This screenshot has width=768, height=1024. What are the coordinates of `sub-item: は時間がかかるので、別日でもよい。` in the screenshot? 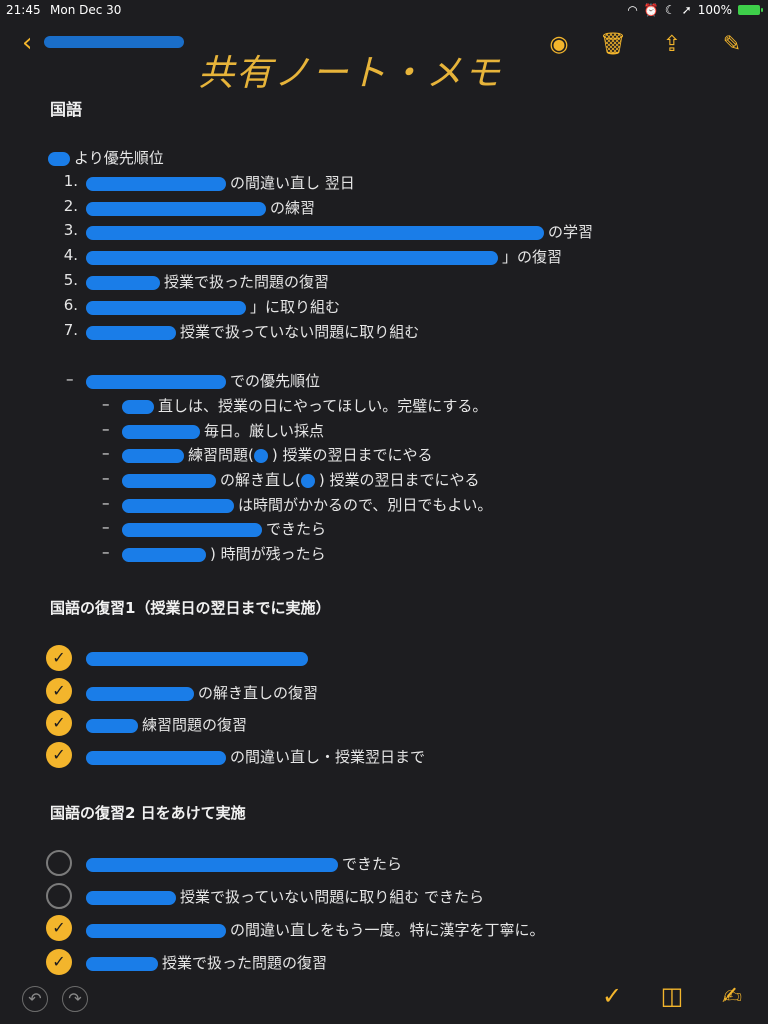 It's located at (307, 504).